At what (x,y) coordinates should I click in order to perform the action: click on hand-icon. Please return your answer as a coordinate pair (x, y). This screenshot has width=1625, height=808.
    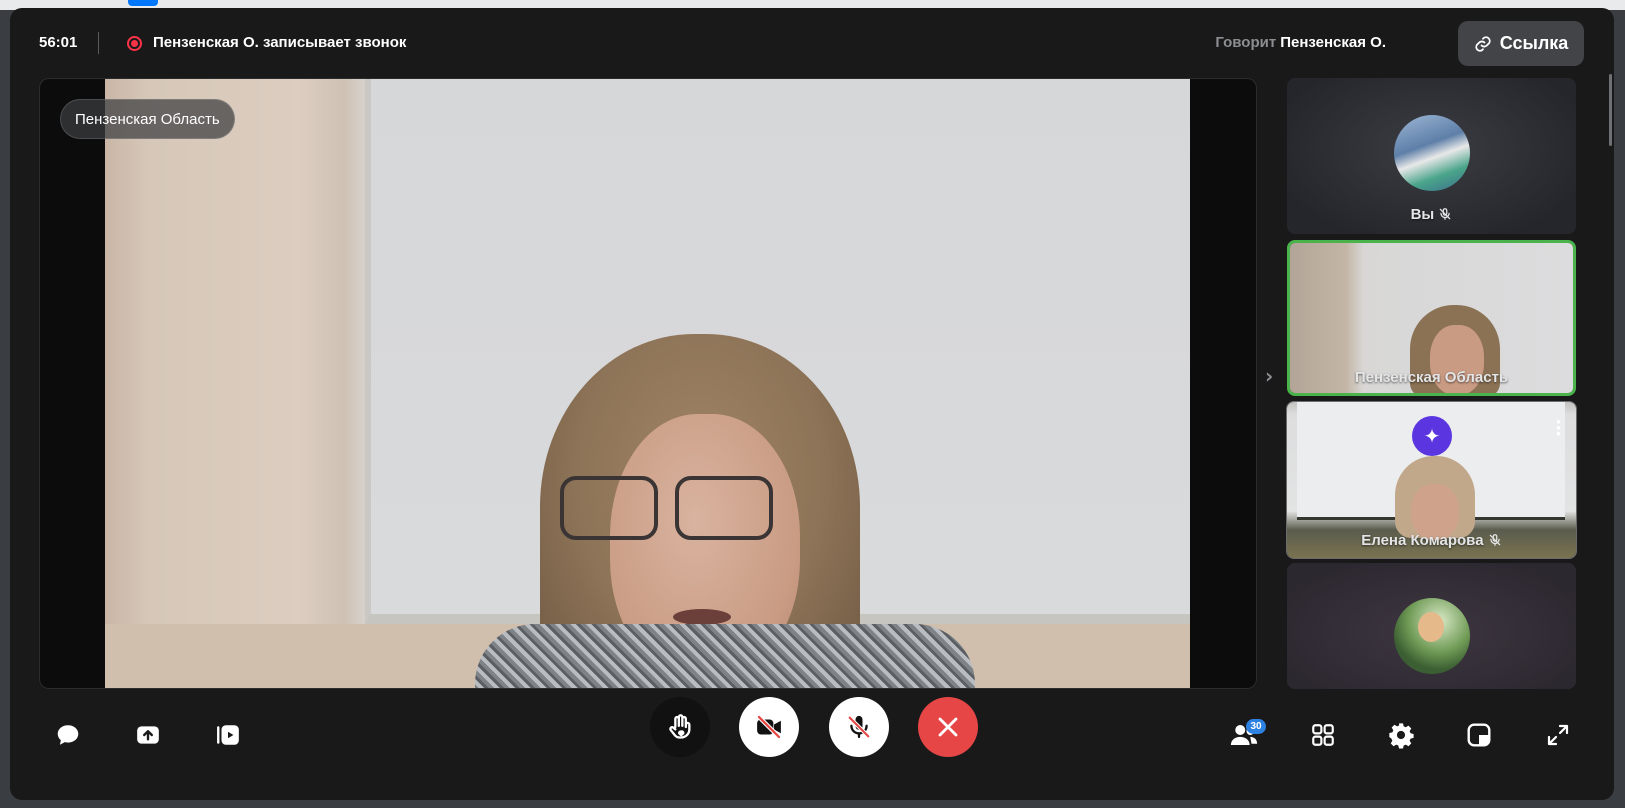
    Looking at the image, I should click on (680, 726).